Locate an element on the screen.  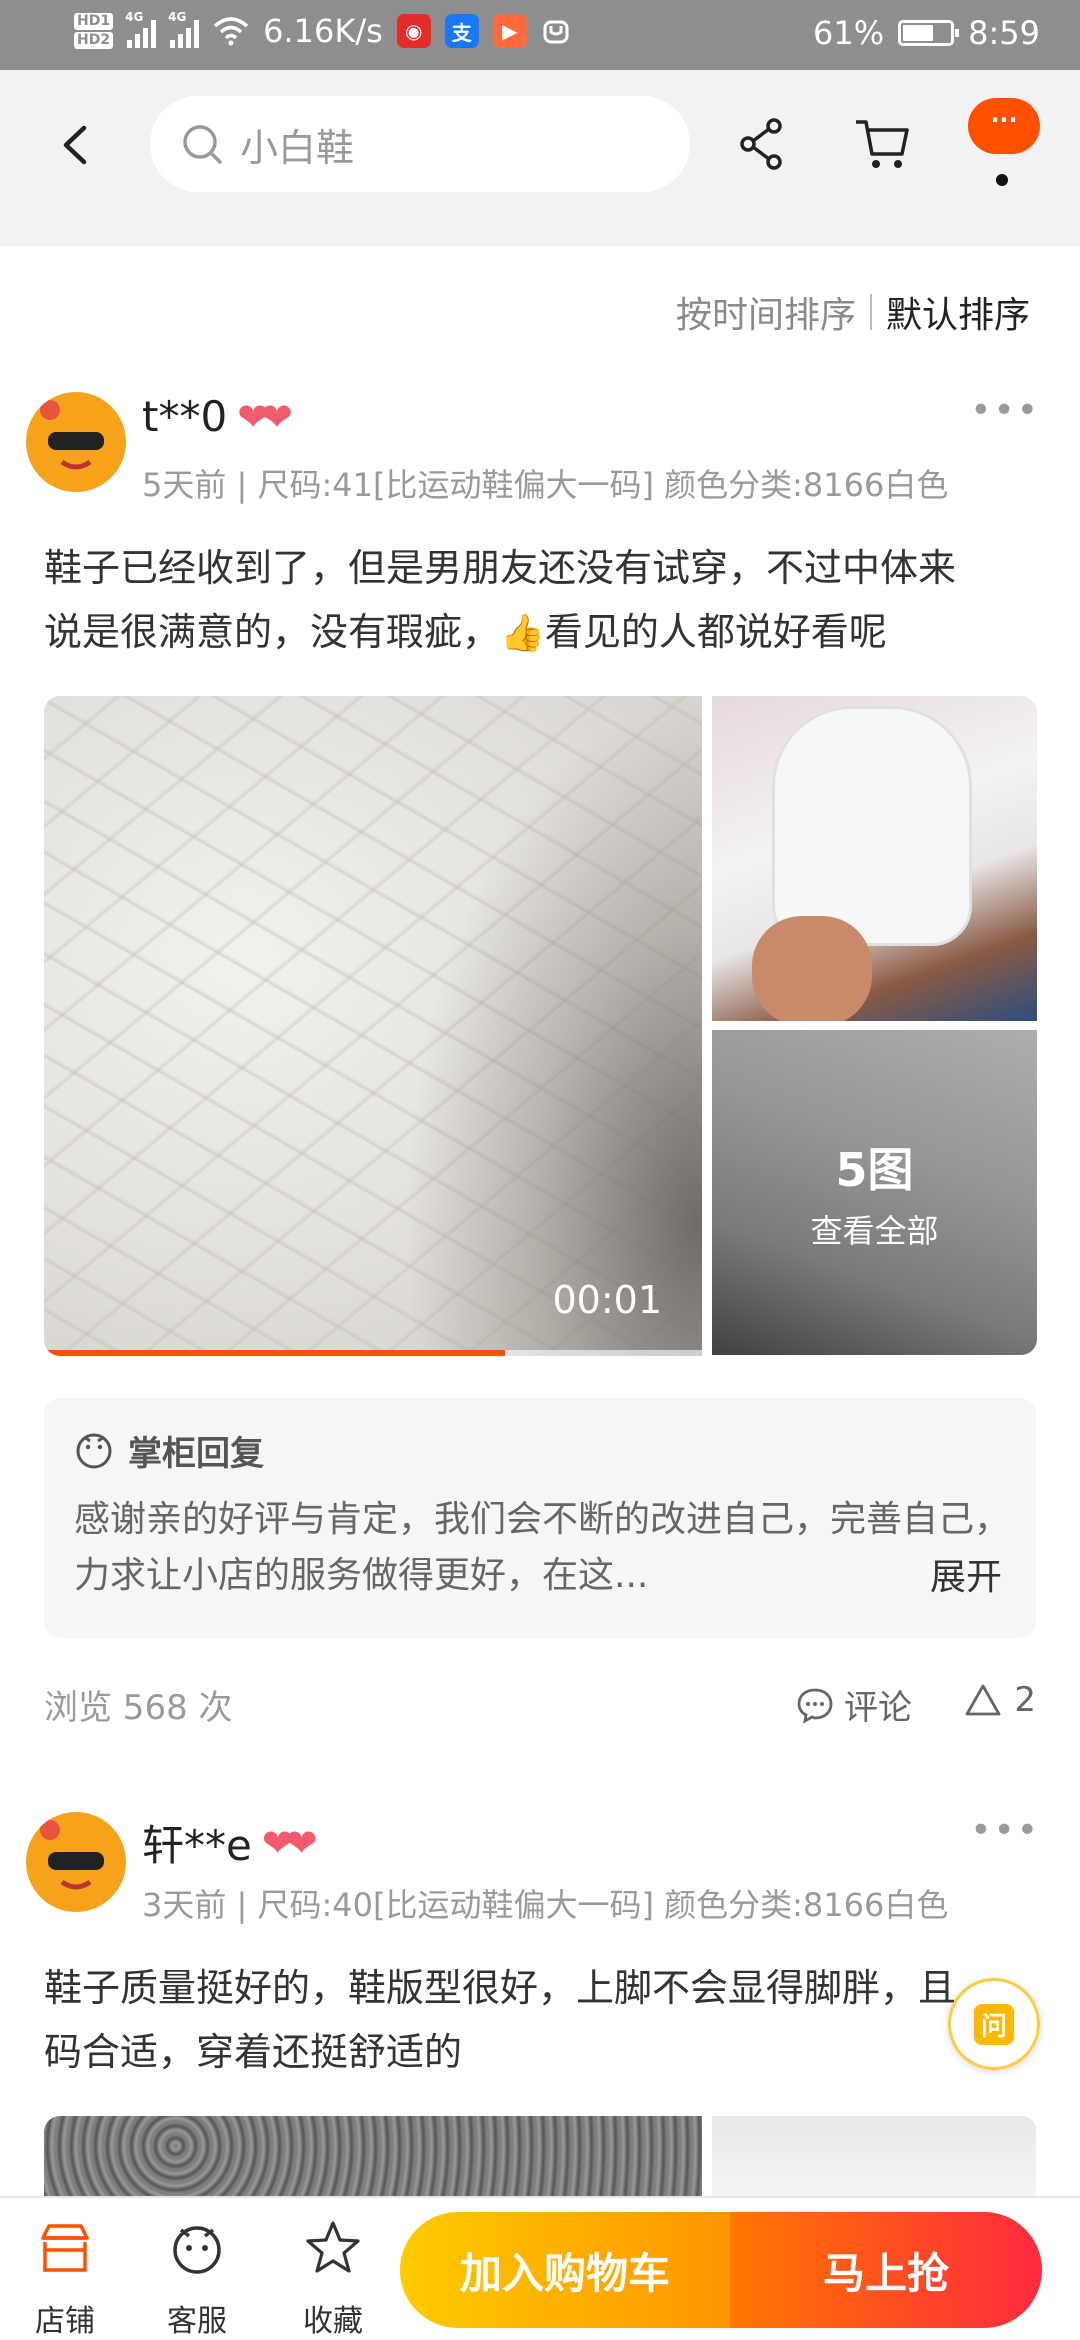
hand-image is located at coordinates (812, 968).